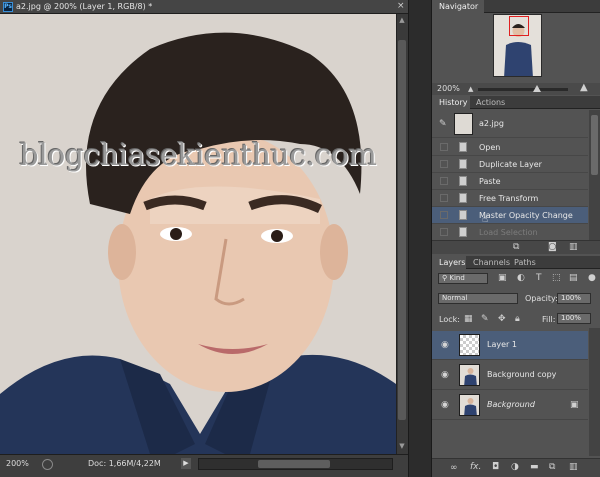  What do you see at coordinates (537, 88) in the screenshot?
I see `navigator-zoom-slider-knob` at bounding box center [537, 88].